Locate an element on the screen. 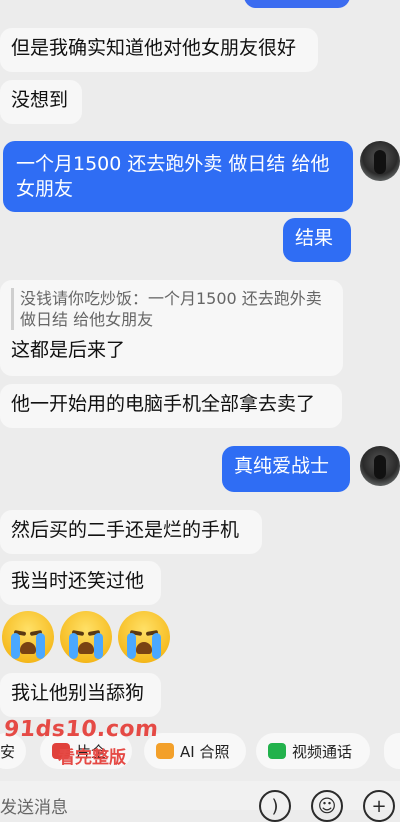  incoming-message: 然后买的二手还是烂的手机 is located at coordinates (131, 532).